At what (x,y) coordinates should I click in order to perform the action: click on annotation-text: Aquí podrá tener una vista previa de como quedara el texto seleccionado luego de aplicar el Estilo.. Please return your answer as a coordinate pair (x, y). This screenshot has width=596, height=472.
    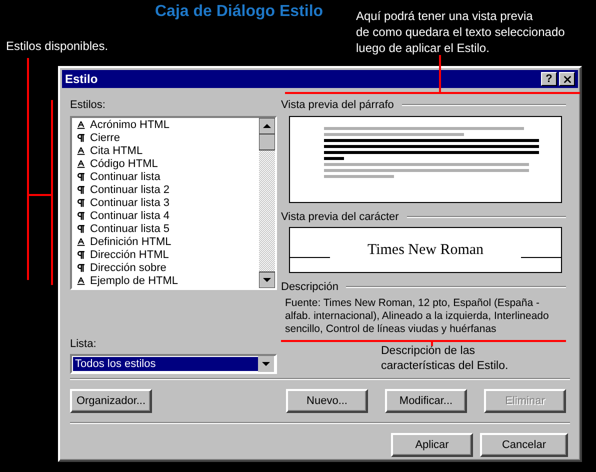
    Looking at the image, I should click on (460, 32).